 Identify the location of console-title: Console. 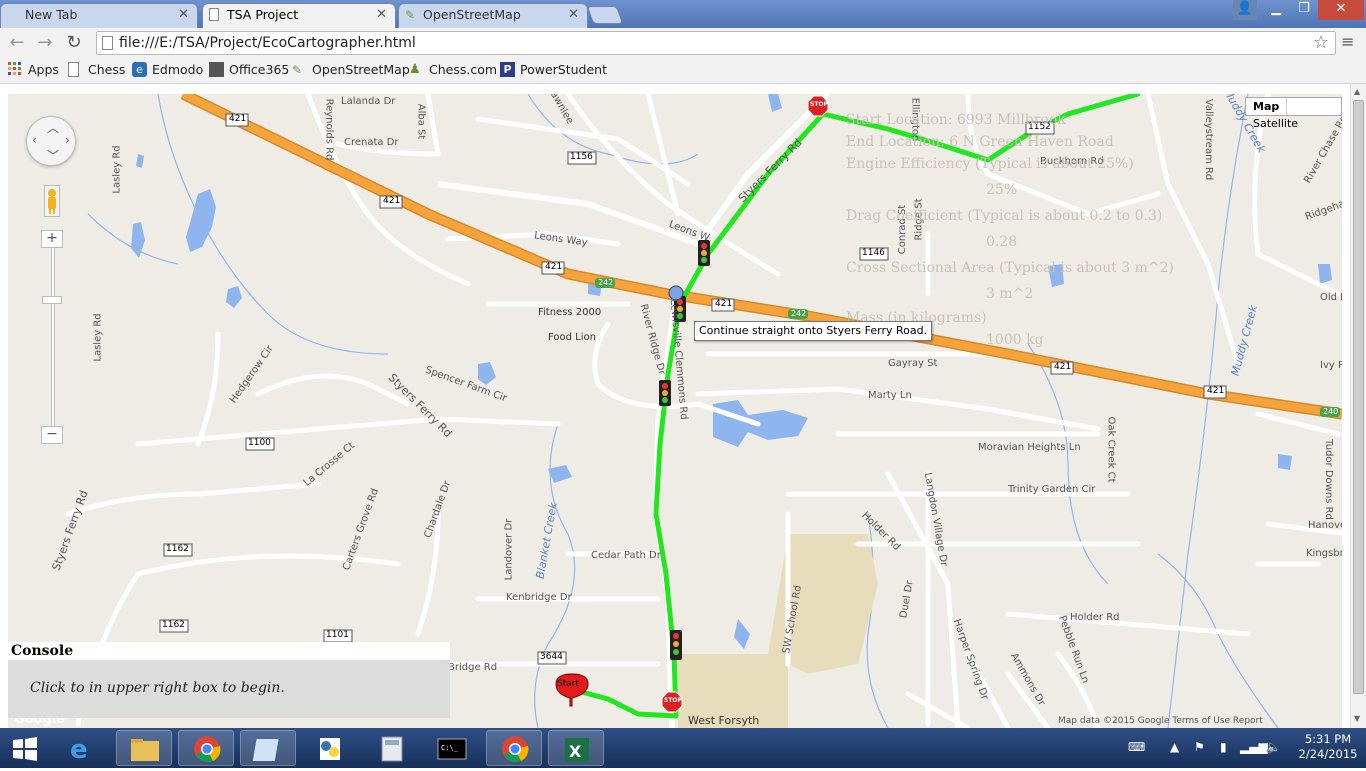
(229, 651).